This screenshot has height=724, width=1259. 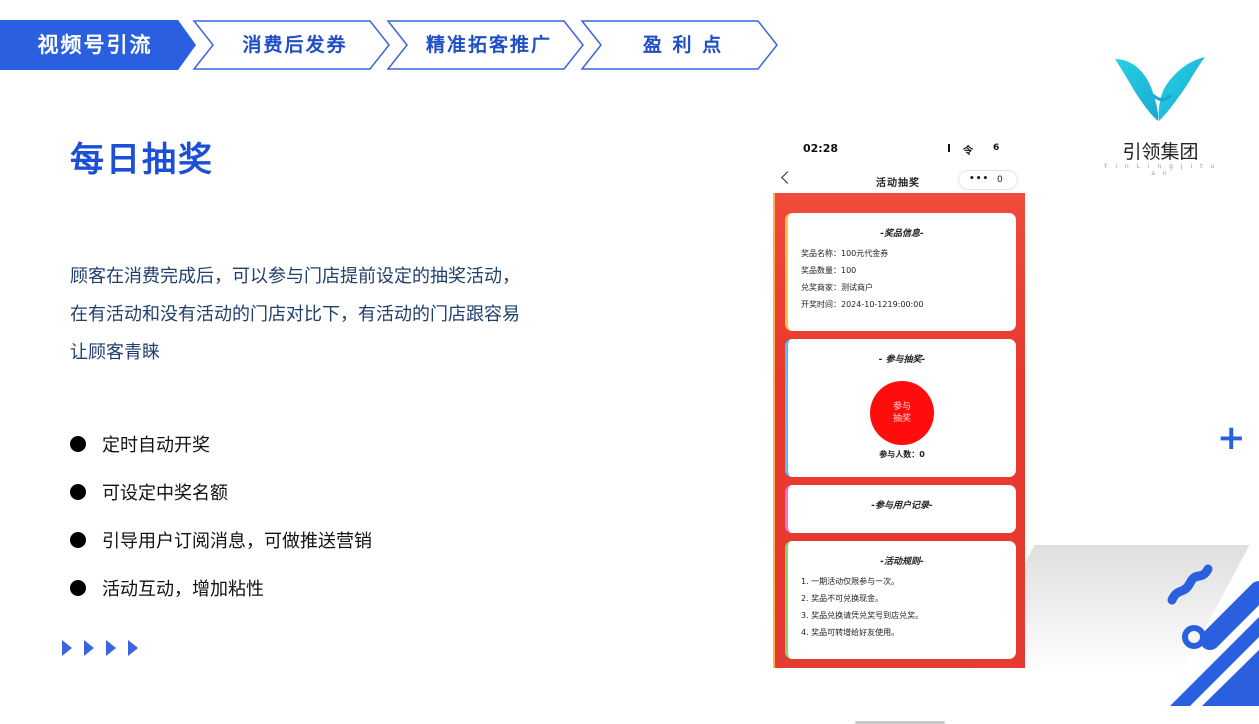 I want to click on step-navigation: 视频号引流 消费后发券 精准拓客推广 盈 利 点, so click(x=395, y=45).